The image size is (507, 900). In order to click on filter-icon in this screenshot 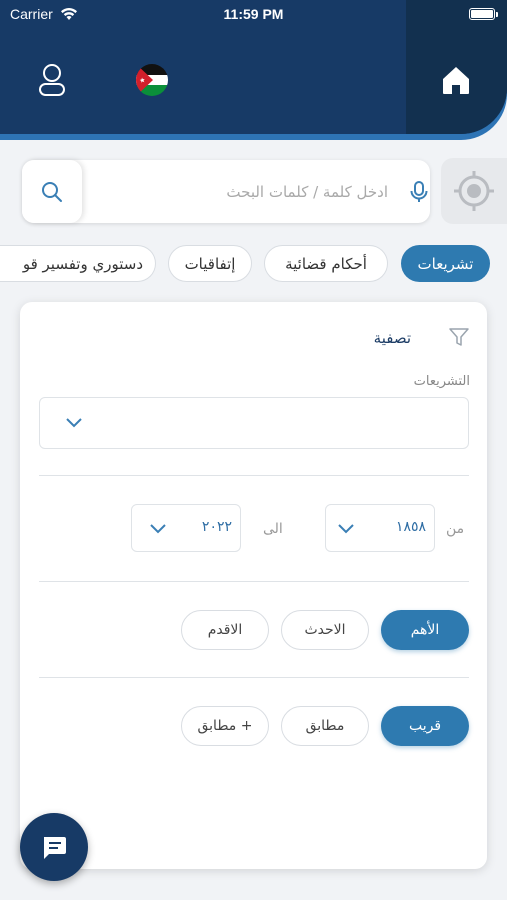, I will do `click(459, 337)`.